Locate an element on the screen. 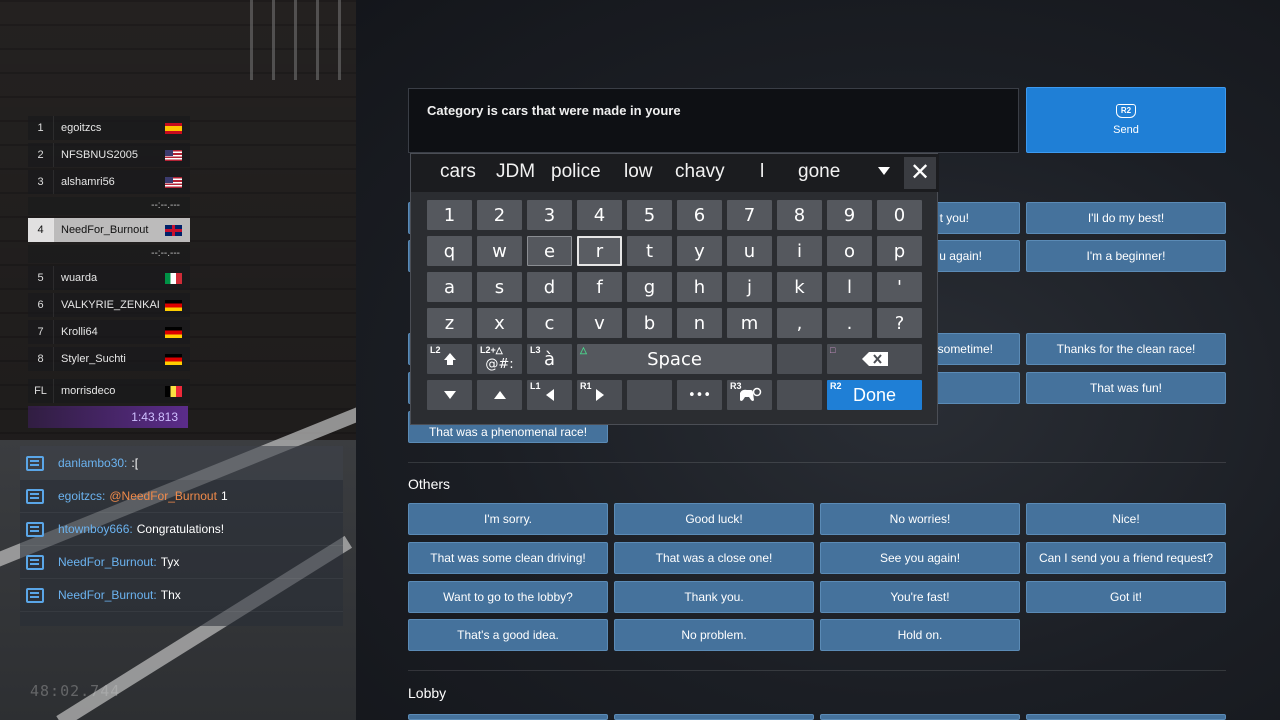  section-title-lobby: Lobby is located at coordinates (427, 693).